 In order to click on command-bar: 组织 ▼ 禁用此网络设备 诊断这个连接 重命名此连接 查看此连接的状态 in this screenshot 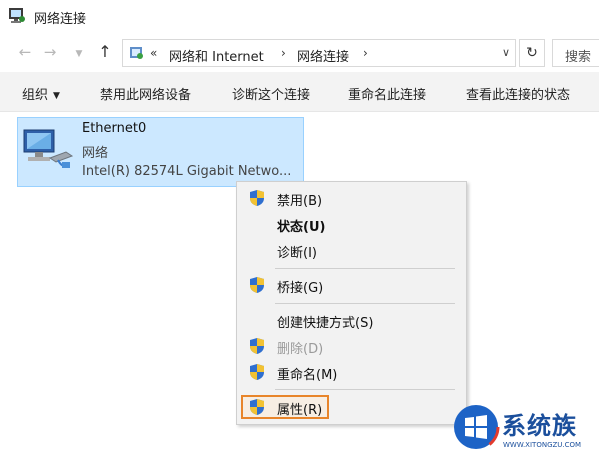, I will do `click(299, 92)`.